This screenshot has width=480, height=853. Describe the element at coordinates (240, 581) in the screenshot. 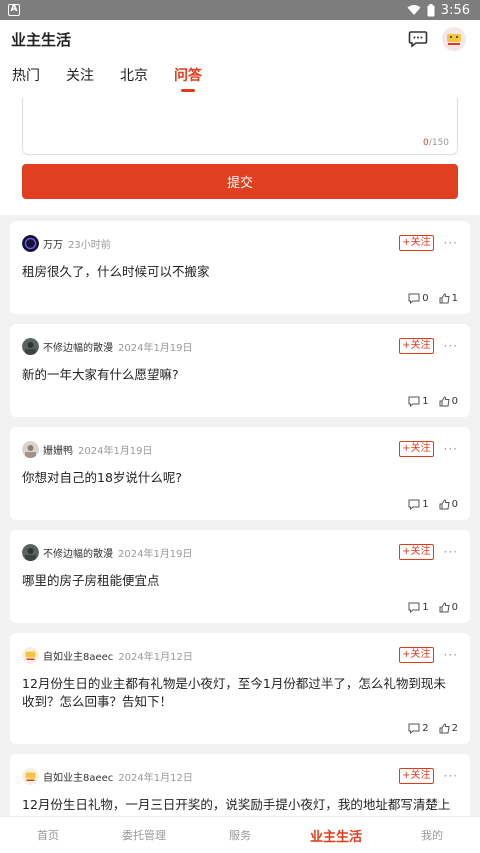

I see `question-text: 哪里的房子房租能便宜点` at that location.